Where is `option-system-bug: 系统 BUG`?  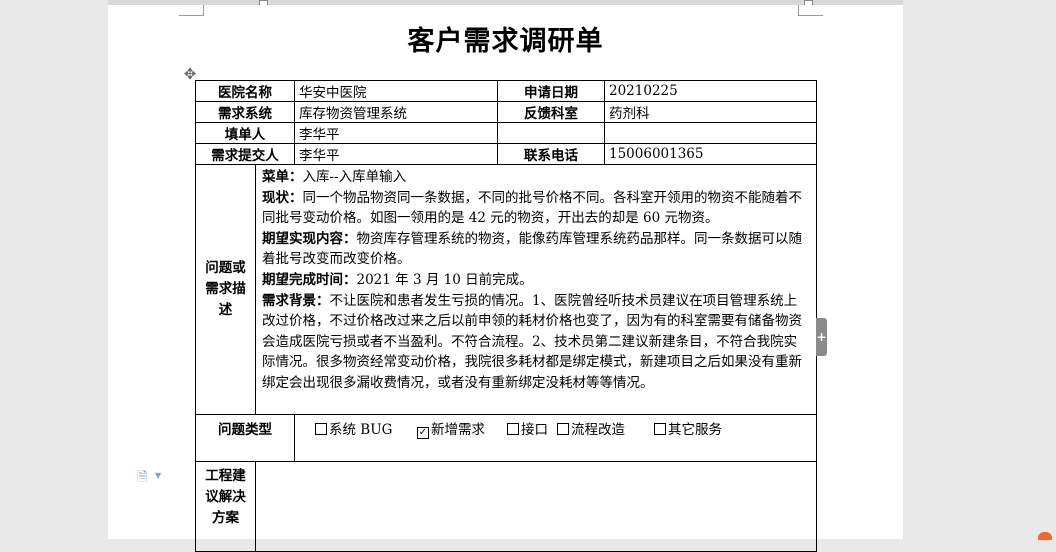
option-system-bug: 系统 BUG is located at coordinates (353, 428).